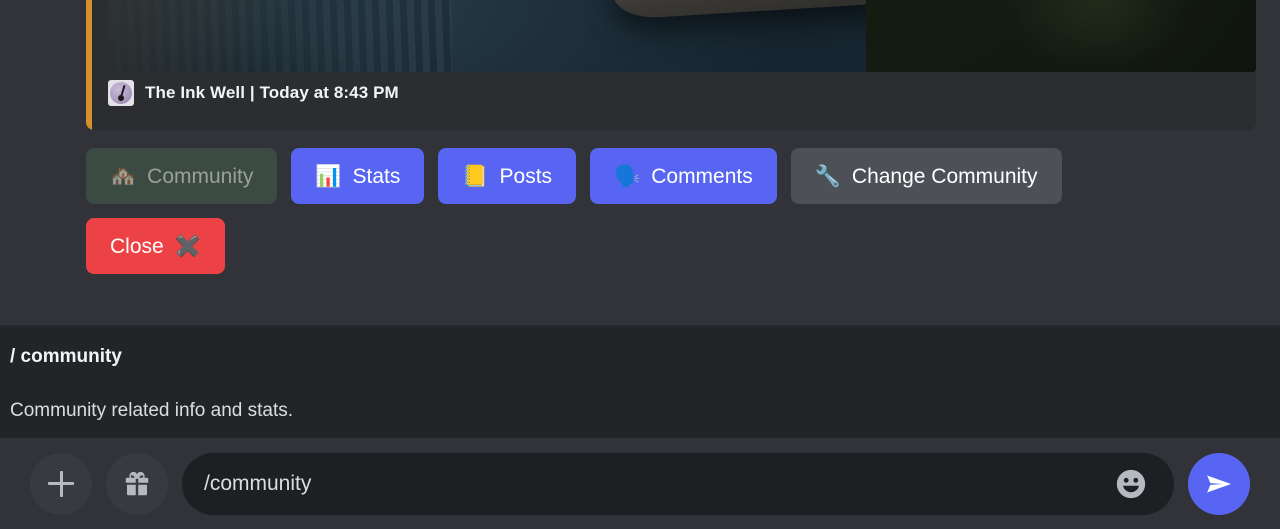  I want to click on slash-command-name: / community, so click(66, 356).